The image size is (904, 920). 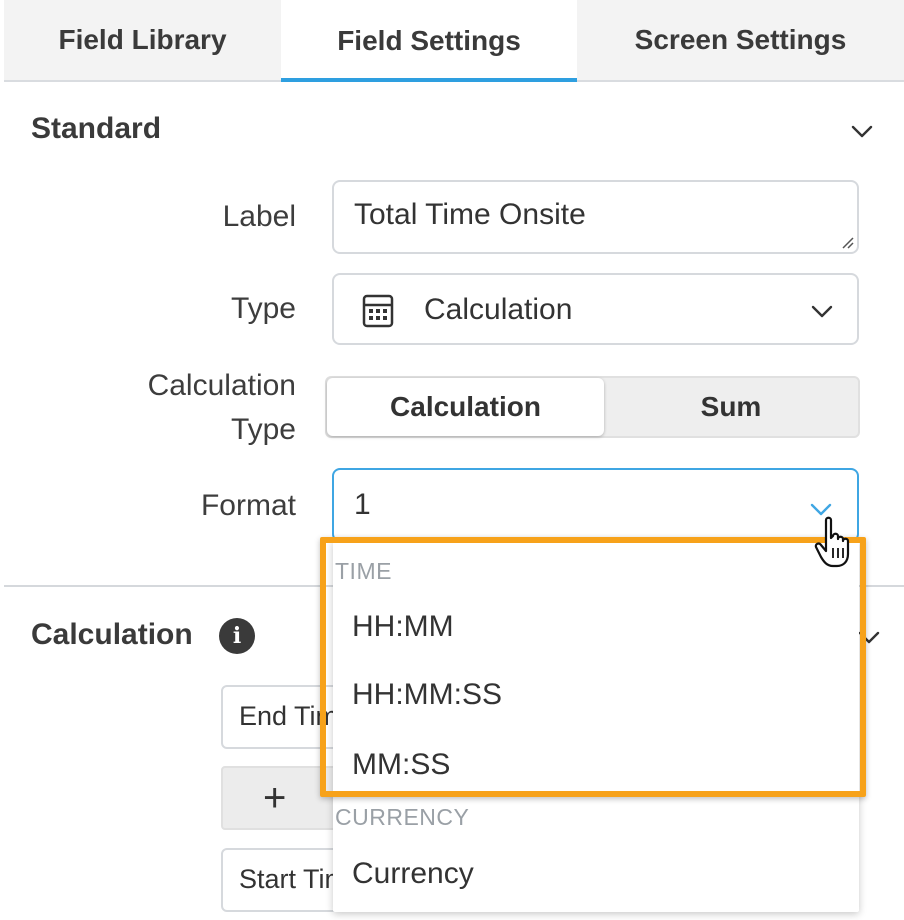 What do you see at coordinates (470, 214) in the screenshot?
I see `label-textarea-value: Total Time Onsite` at bounding box center [470, 214].